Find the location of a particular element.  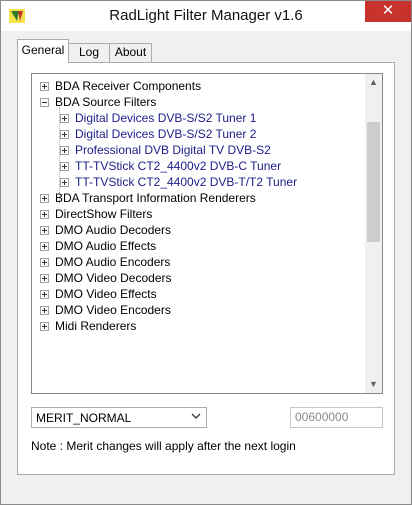

tree-item-midi-renderers: Midi Renderers is located at coordinates (200, 326).